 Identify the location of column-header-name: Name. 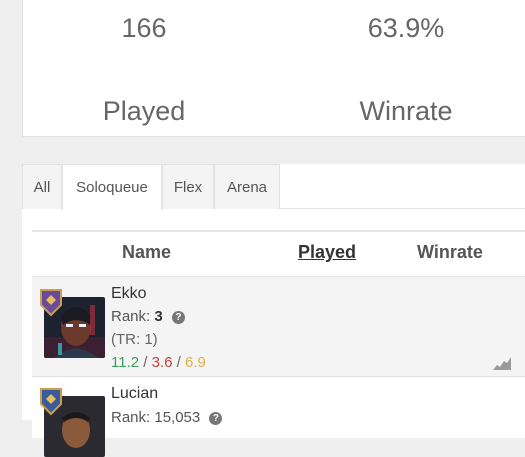
(146, 252).